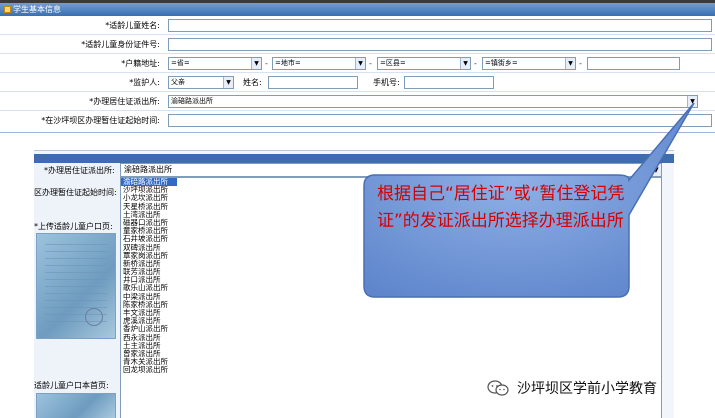 This screenshot has width=715, height=418. I want to click on dropdown-option: 联芳派出所, so click(391, 271).